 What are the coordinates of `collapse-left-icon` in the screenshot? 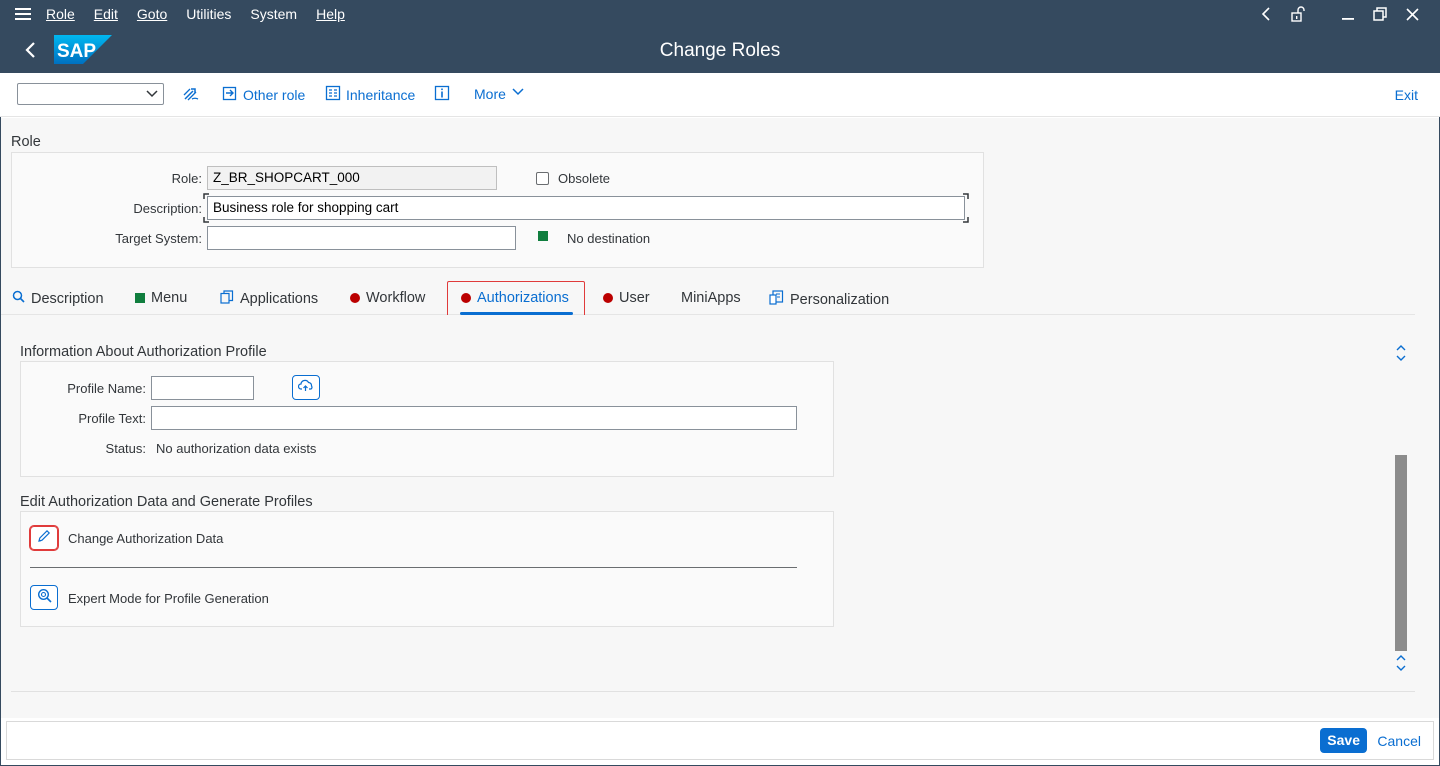 It's located at (1266, 14).